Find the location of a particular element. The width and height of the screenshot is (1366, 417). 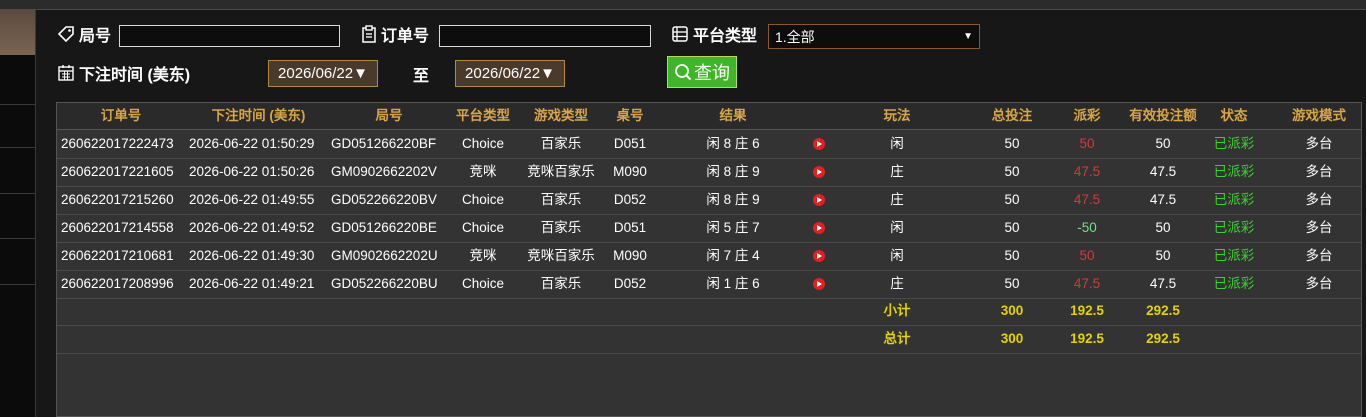

date-from-select: 2026/06/22▼ is located at coordinates (323, 73).